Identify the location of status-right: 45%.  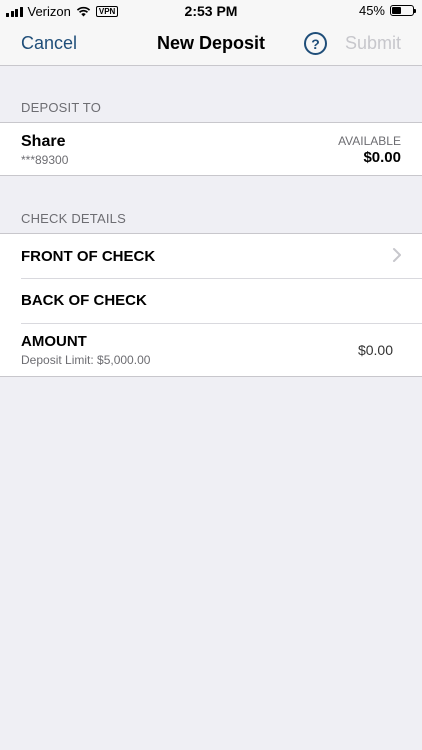
(387, 10).